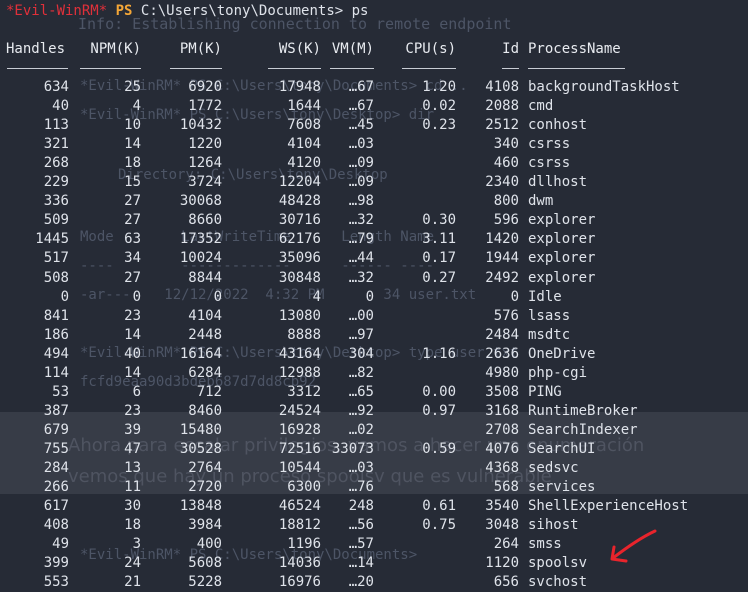 The width and height of the screenshot is (748, 592). Describe the element at coordinates (217, 297) in the screenshot. I see `cell-pm: 0` at that location.